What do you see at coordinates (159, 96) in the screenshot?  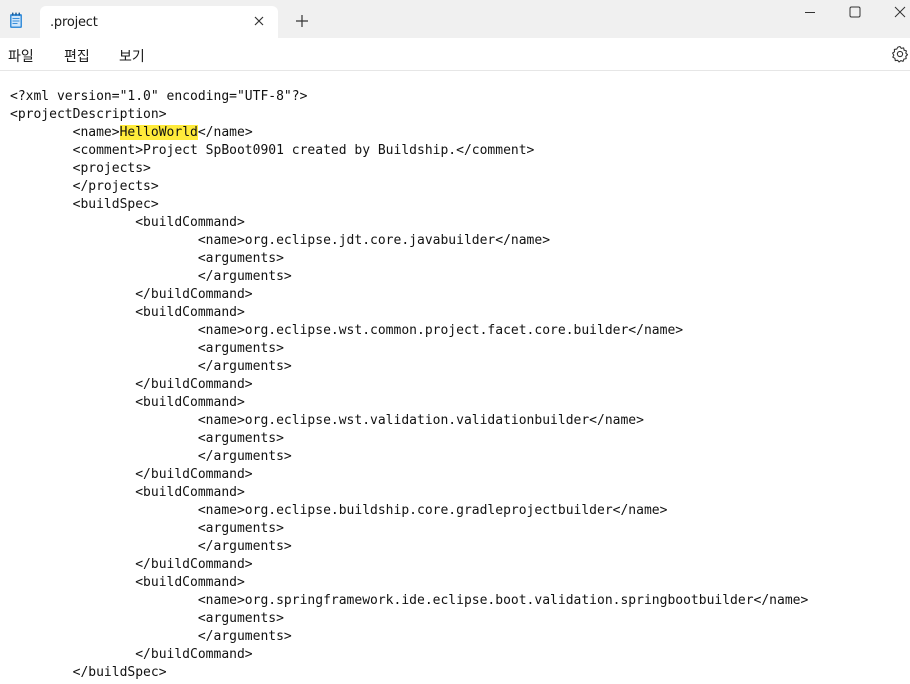 I see `code-line: <?xml version="1.0" encoding="UTF-8"?>` at bounding box center [159, 96].